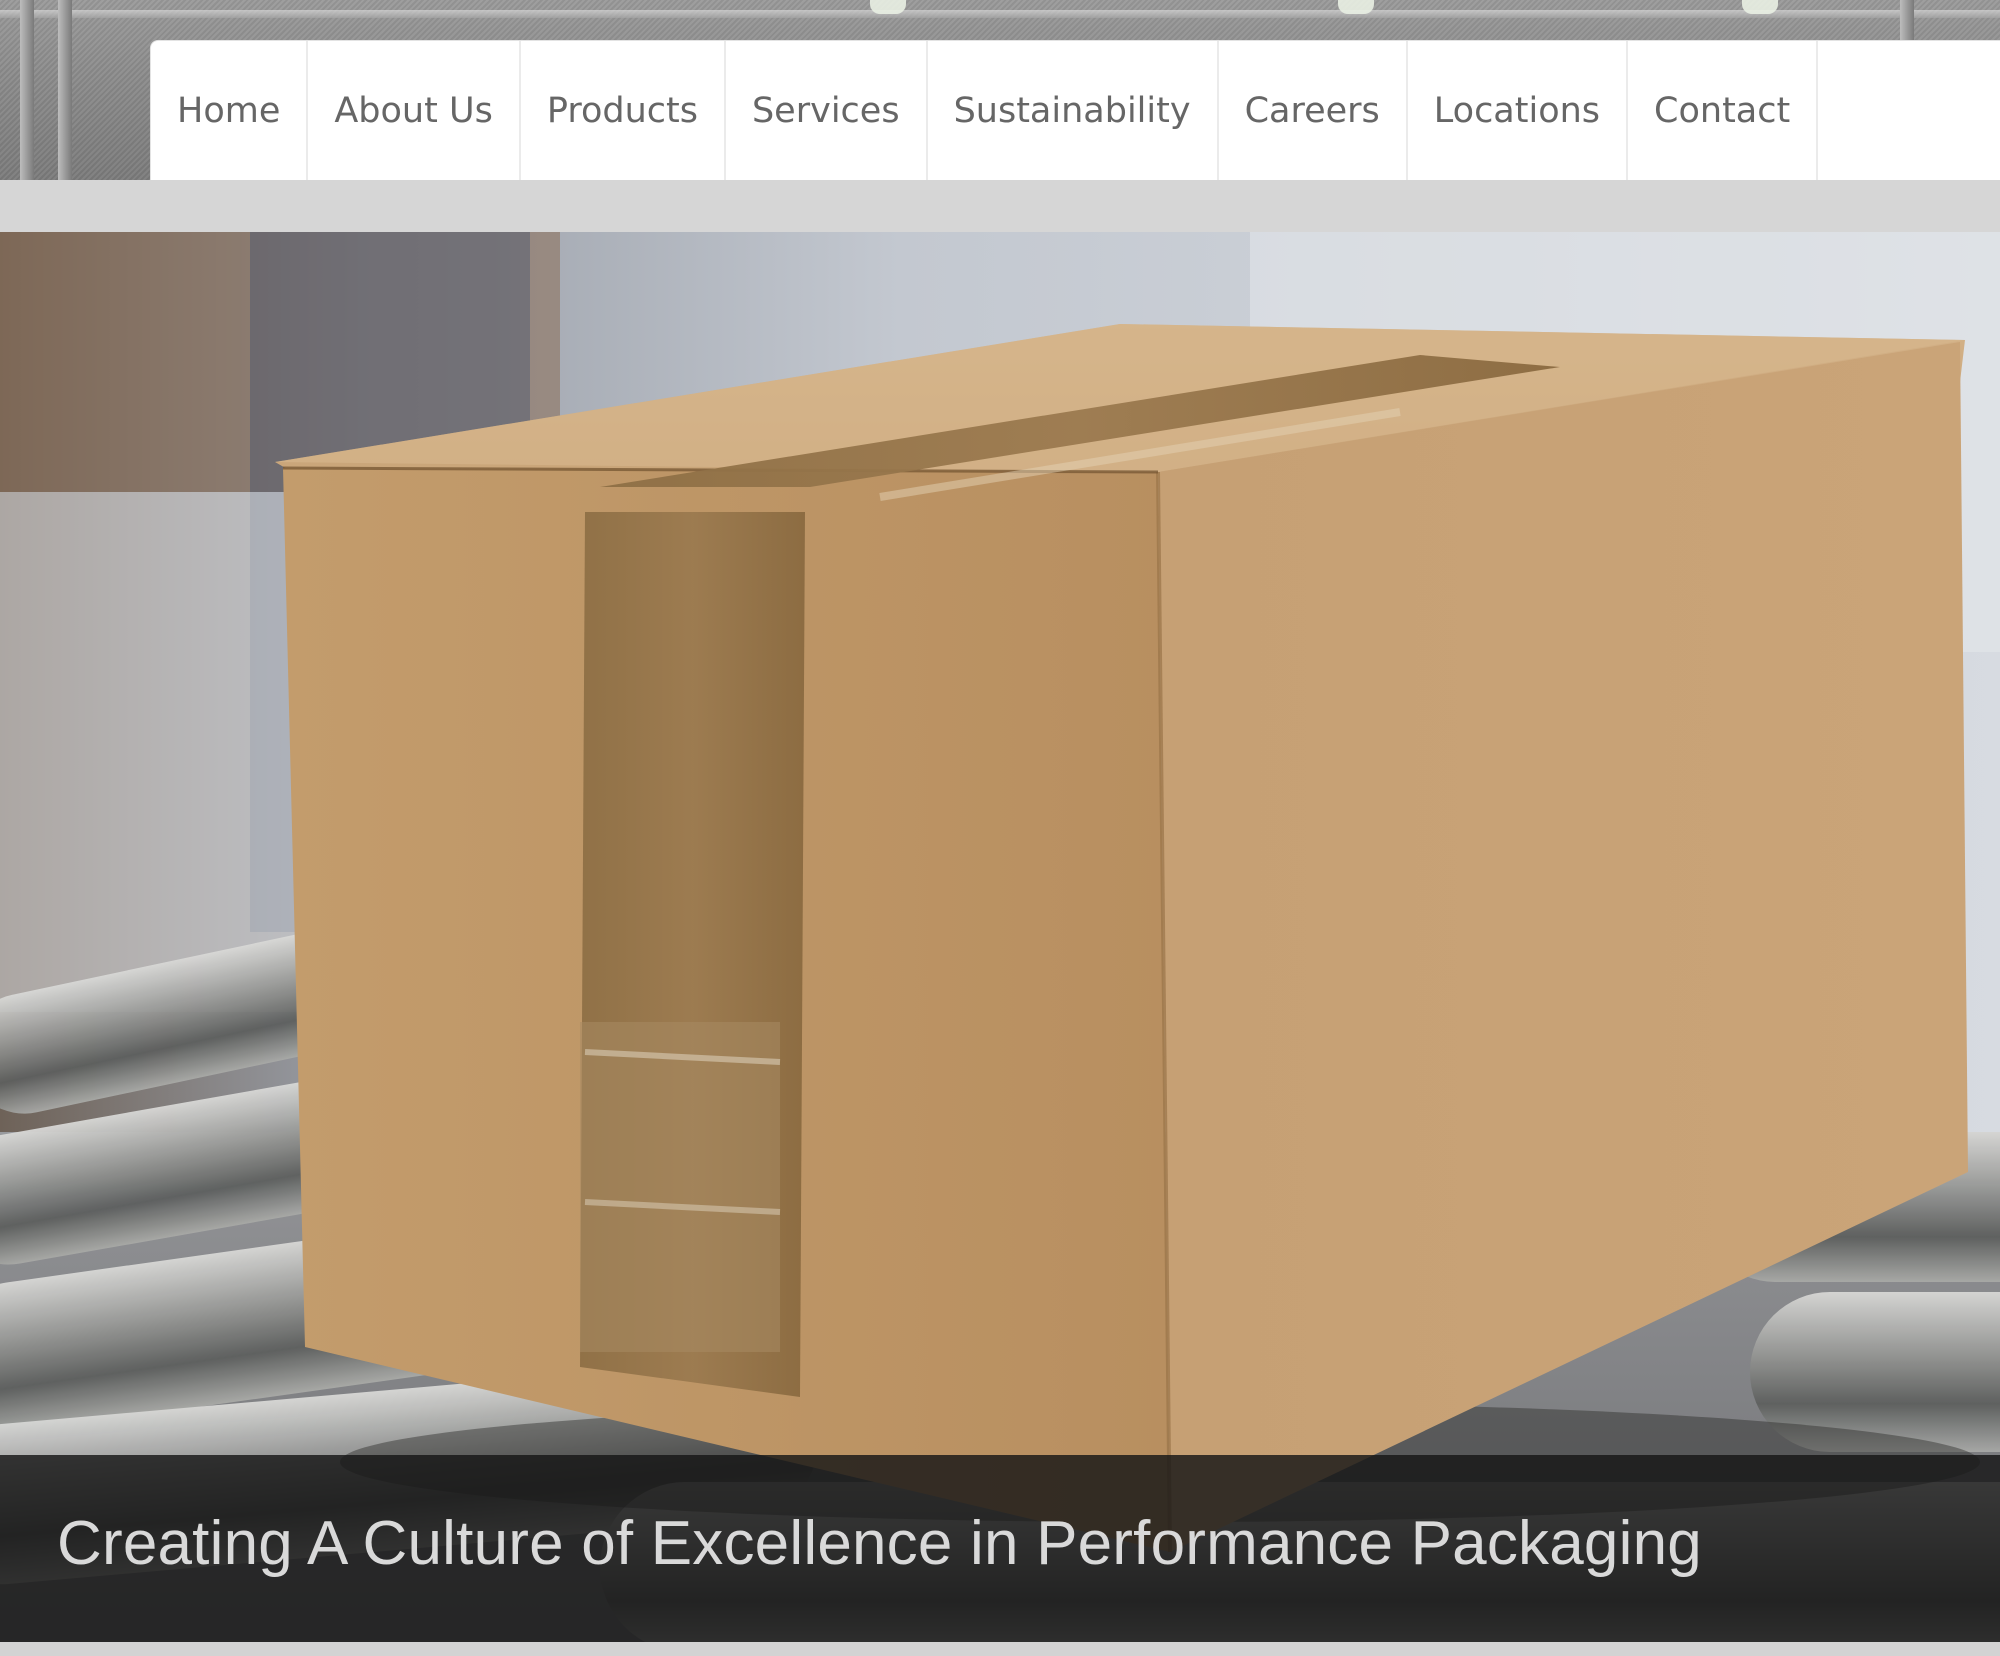 The width and height of the screenshot is (2000, 1656). I want to click on nav-item-locations: Locations, so click(1518, 110).